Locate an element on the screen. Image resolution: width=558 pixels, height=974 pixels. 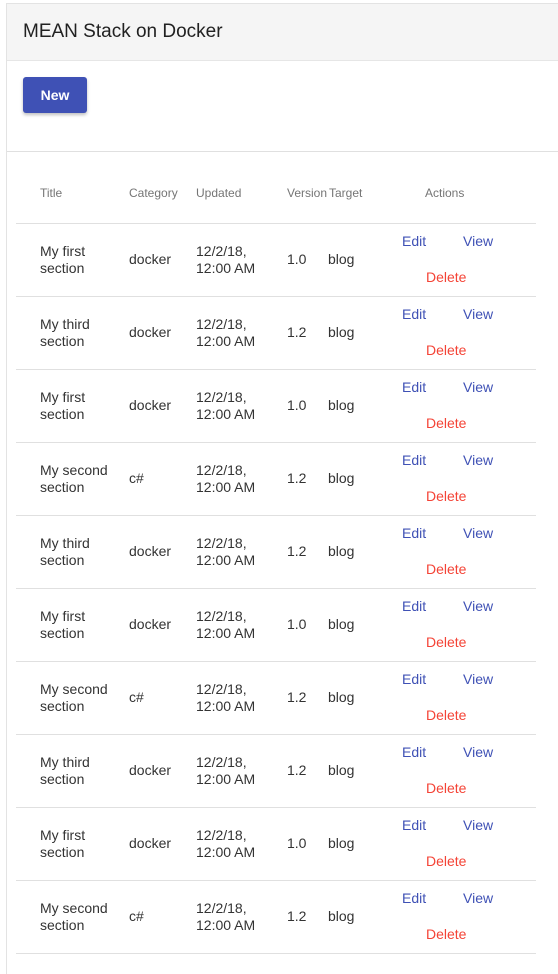
column-header-actions: Actions is located at coordinates (445, 193).